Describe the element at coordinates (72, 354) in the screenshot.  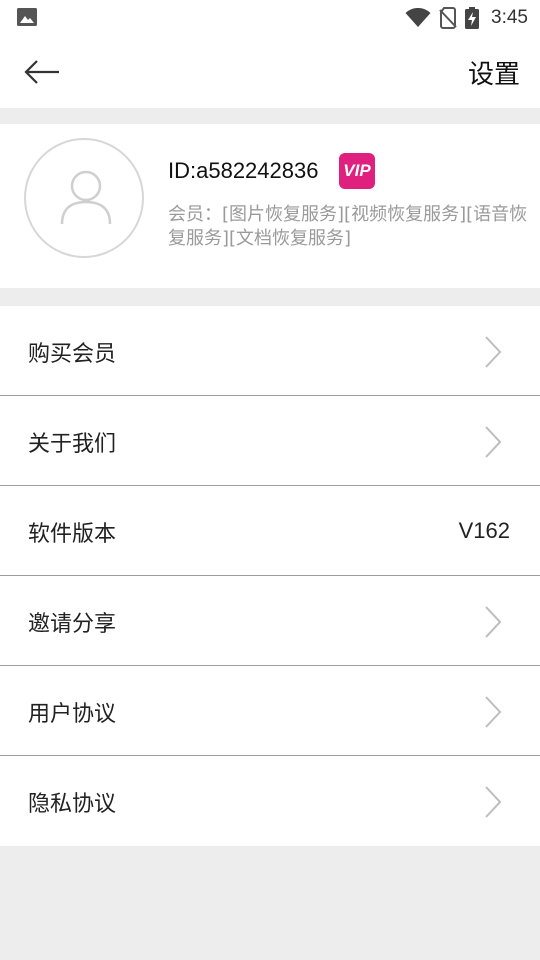
I see `menu-item-label: 购买会员` at that location.